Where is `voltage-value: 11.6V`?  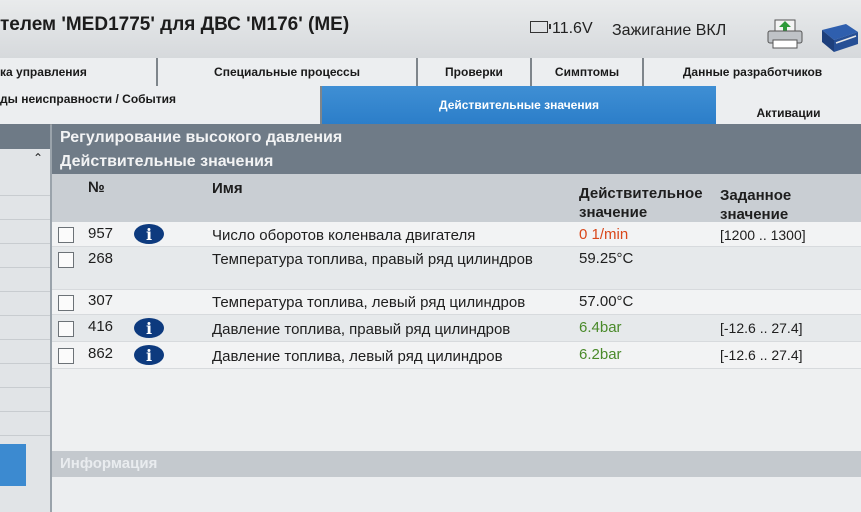 voltage-value: 11.6V is located at coordinates (572, 28).